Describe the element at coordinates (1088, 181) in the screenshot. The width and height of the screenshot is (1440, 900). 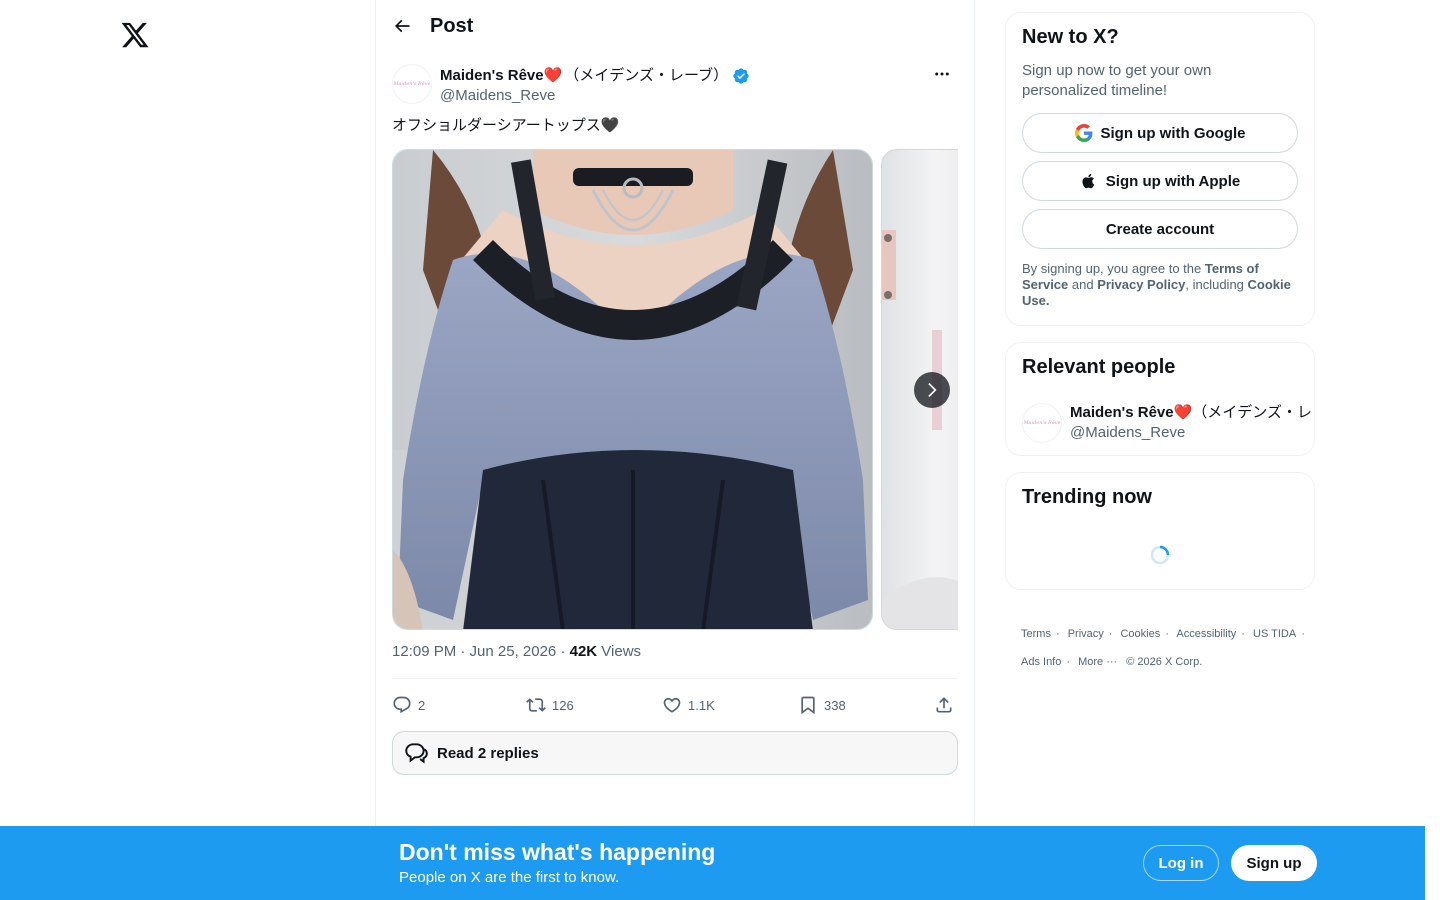
I see `apple-icon` at that location.